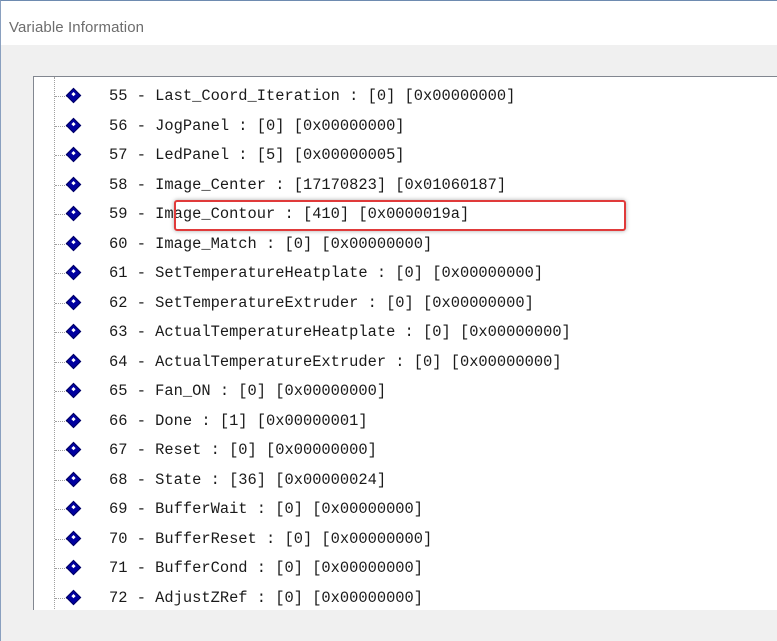  Describe the element at coordinates (266, 568) in the screenshot. I see `tree-item-label: 71 - BufferCond : [0] [0x00000000]` at that location.